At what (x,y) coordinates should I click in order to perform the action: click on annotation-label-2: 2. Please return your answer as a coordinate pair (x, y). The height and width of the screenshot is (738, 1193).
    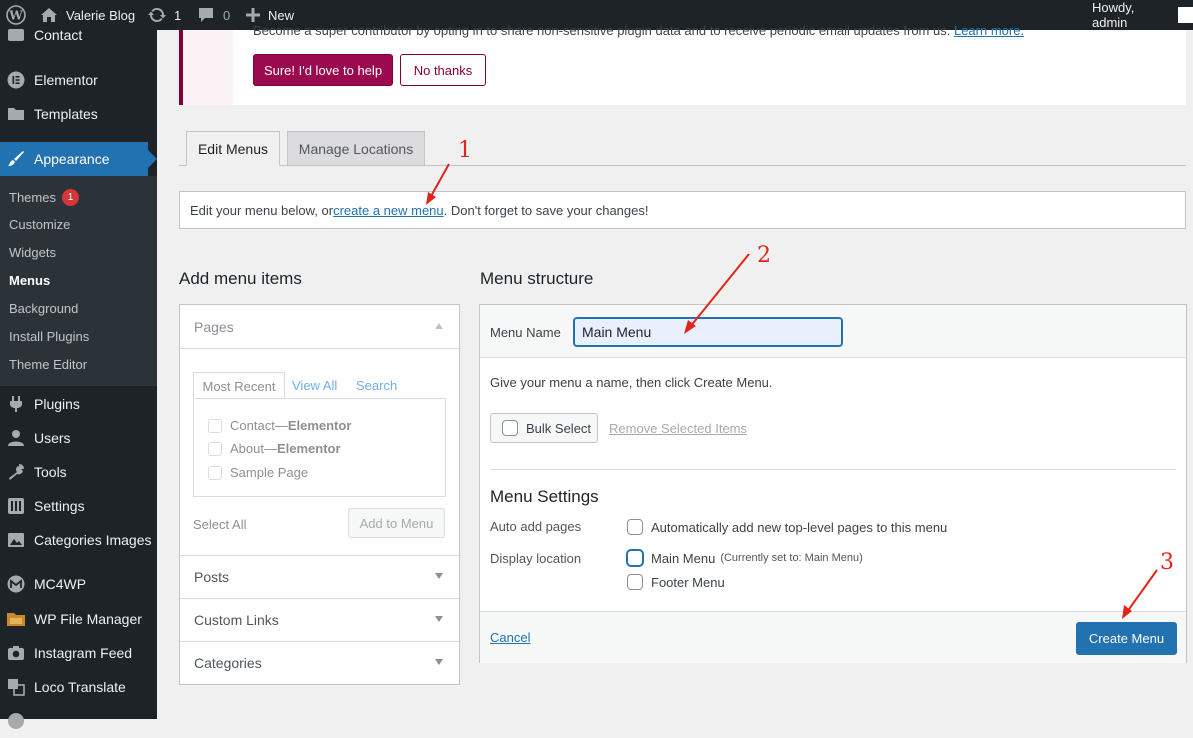
    Looking at the image, I should click on (764, 255).